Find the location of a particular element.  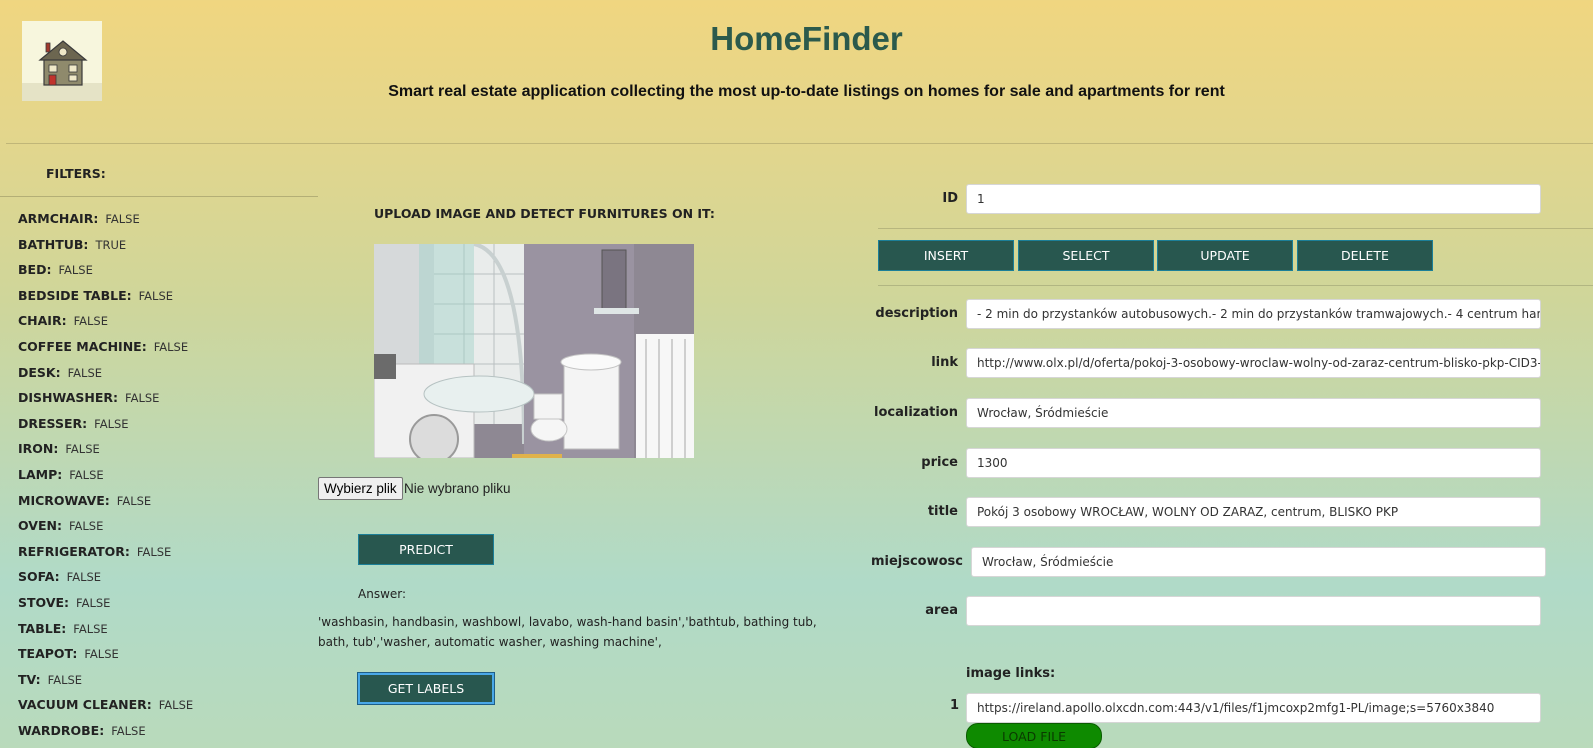

filter-item: MICROWAVE: FALSE is located at coordinates (105, 506).